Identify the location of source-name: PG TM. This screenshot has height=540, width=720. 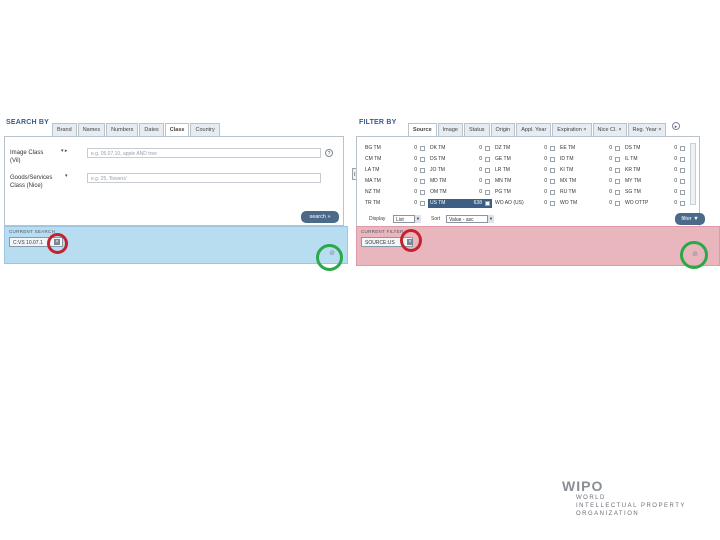
(503, 192).